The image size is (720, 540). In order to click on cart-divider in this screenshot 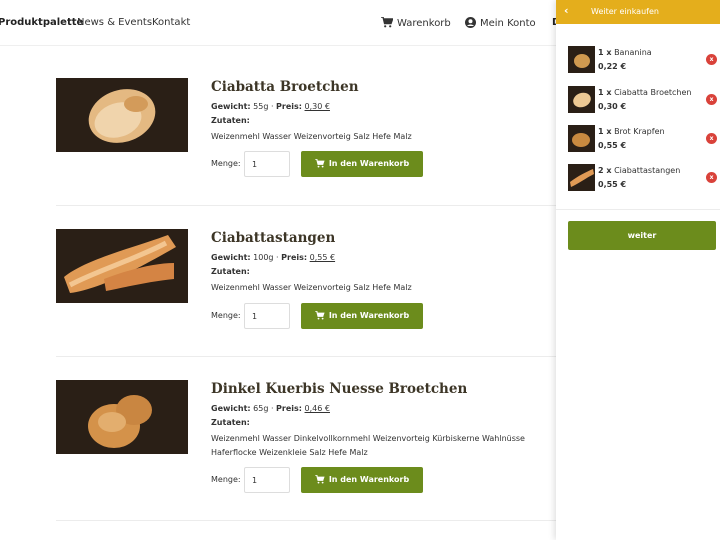, I will do `click(638, 209)`.